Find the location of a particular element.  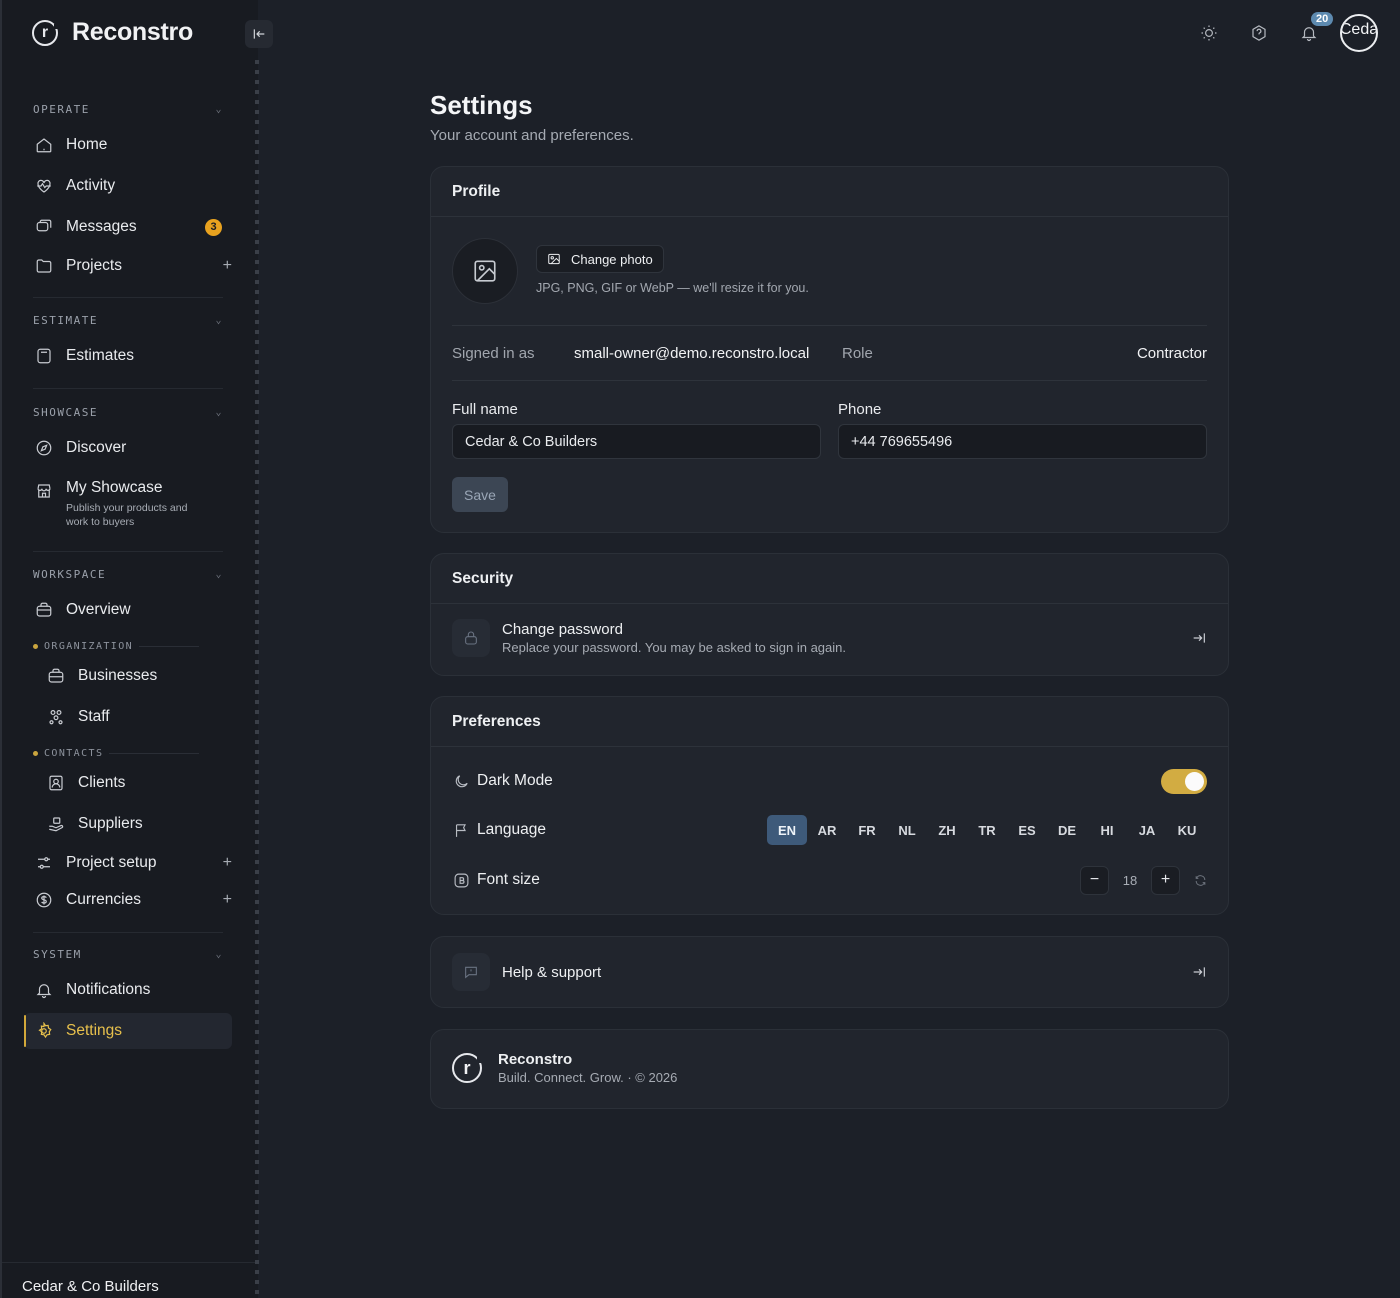

home-icon is located at coordinates (44, 145).